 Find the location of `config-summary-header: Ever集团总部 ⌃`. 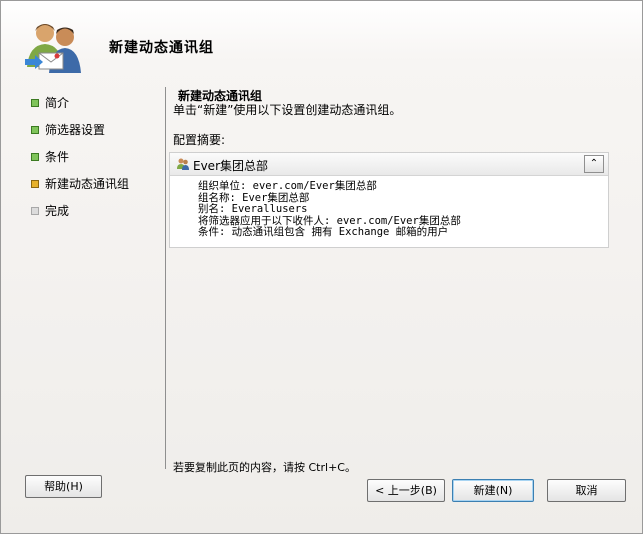

config-summary-header: Ever集团总部 ⌃ is located at coordinates (389, 164).